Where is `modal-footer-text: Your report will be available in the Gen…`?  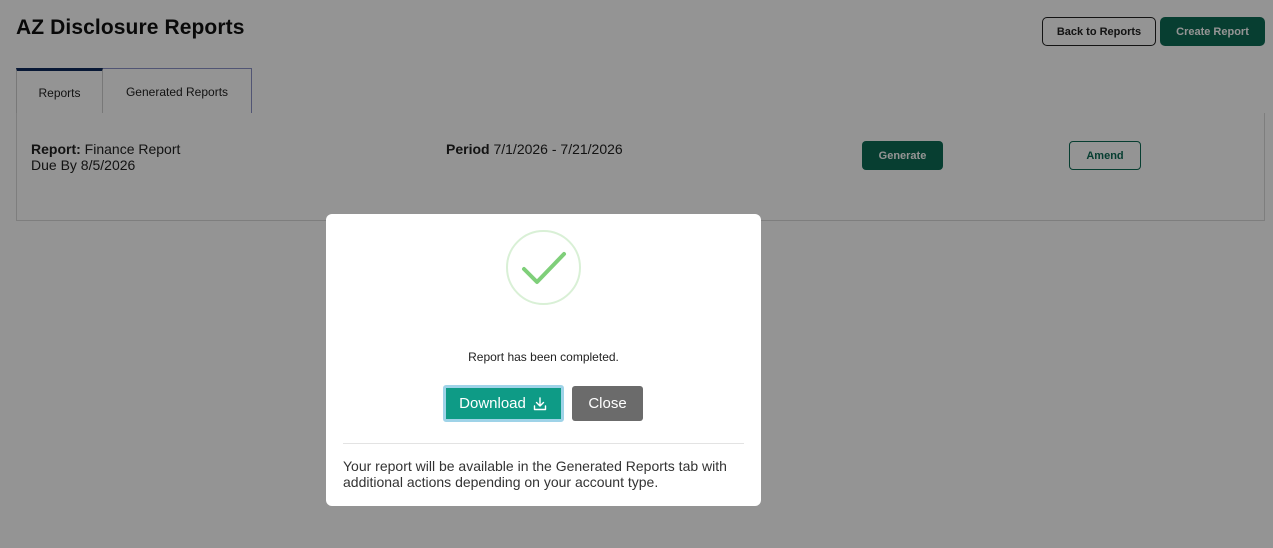
modal-footer-text: Your report will be available in the Gen… is located at coordinates (535, 474).